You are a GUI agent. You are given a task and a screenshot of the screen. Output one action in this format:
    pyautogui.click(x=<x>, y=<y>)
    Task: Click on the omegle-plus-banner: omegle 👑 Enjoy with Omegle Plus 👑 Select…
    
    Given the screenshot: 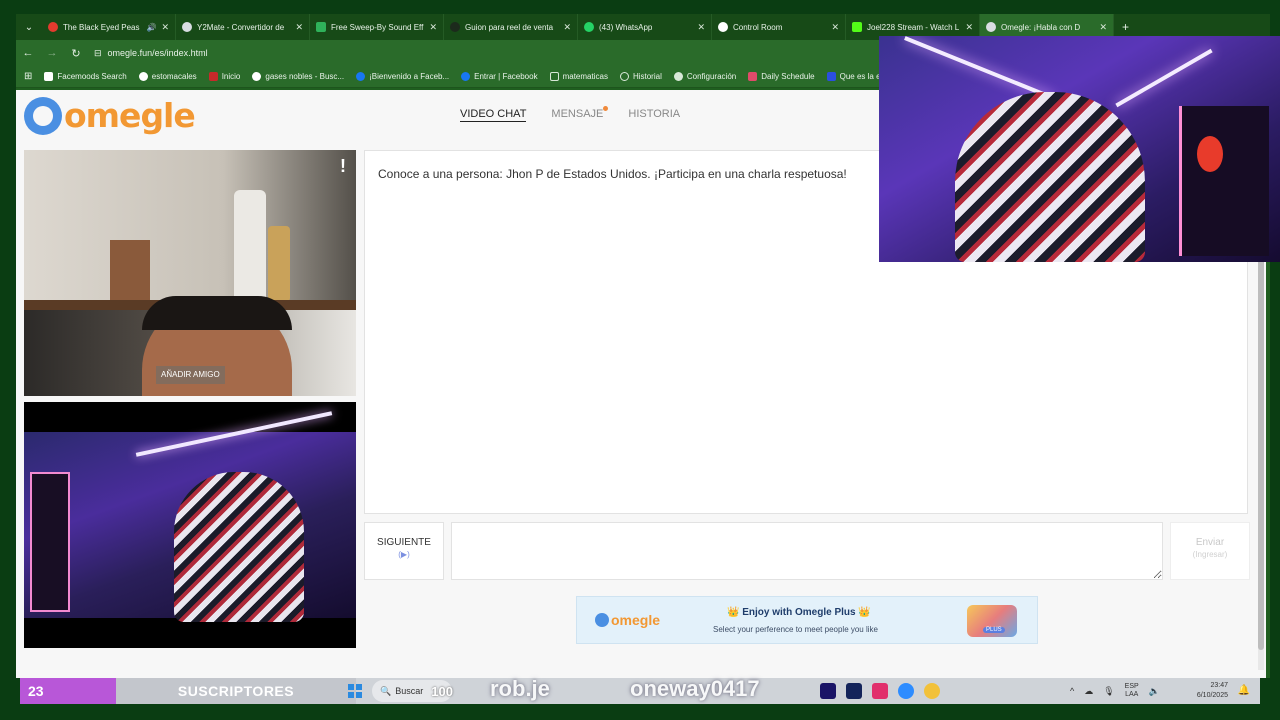 What is the action you would take?
    pyautogui.click(x=807, y=620)
    